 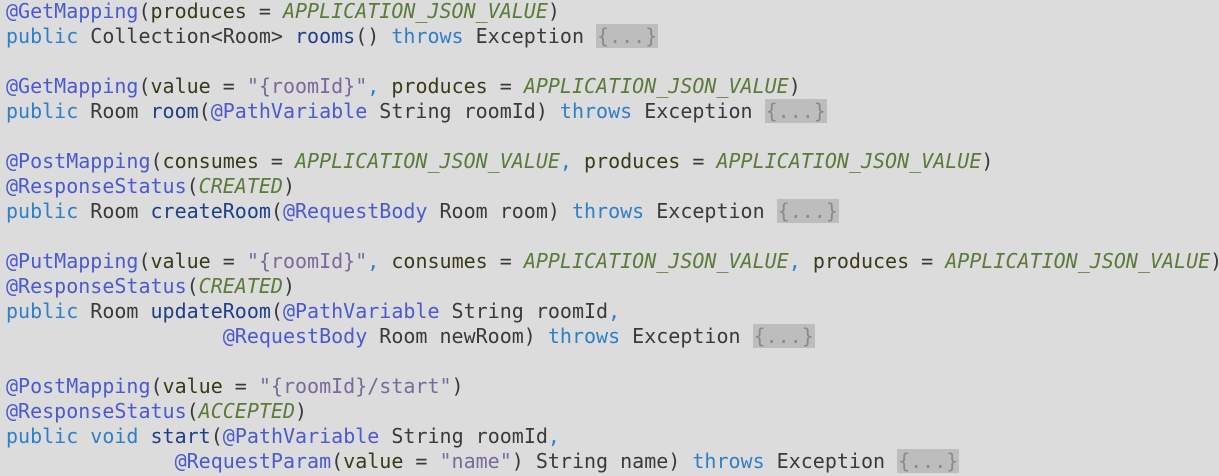 I want to click on annotation-token: @RequestBody, so click(x=295, y=336).